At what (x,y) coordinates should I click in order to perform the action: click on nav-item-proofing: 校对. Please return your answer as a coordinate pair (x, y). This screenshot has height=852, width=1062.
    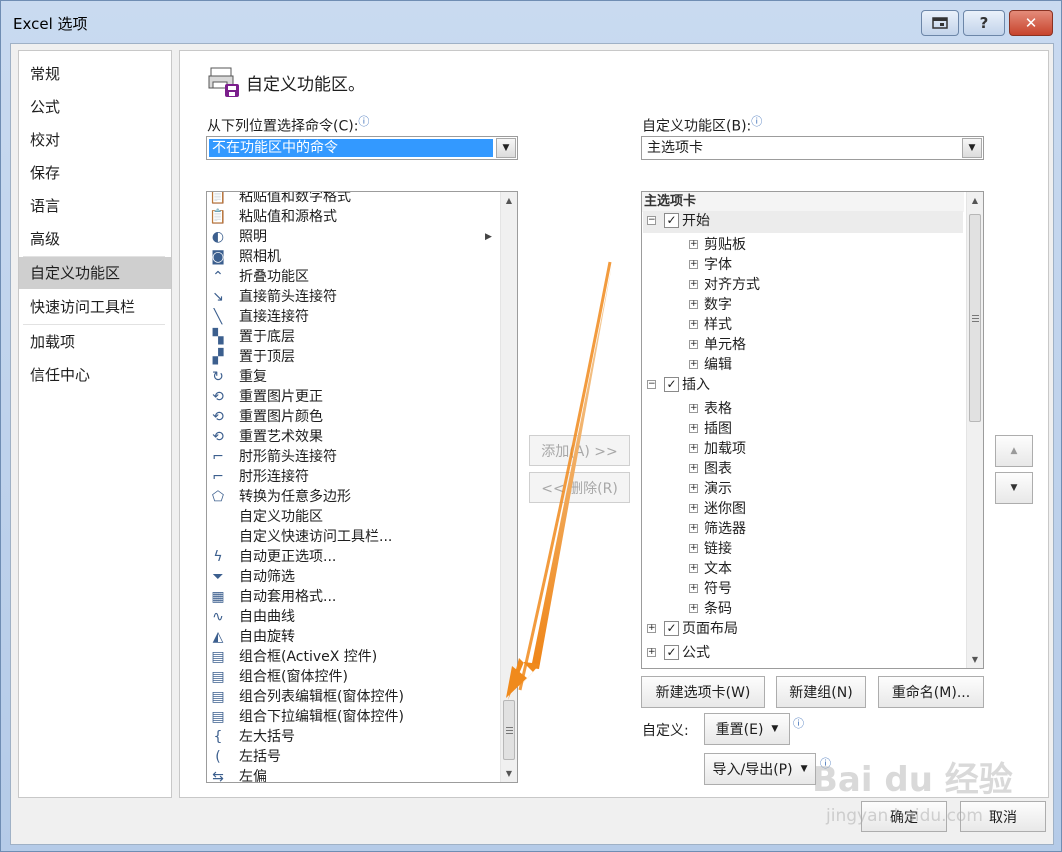
    Looking at the image, I should click on (95, 140).